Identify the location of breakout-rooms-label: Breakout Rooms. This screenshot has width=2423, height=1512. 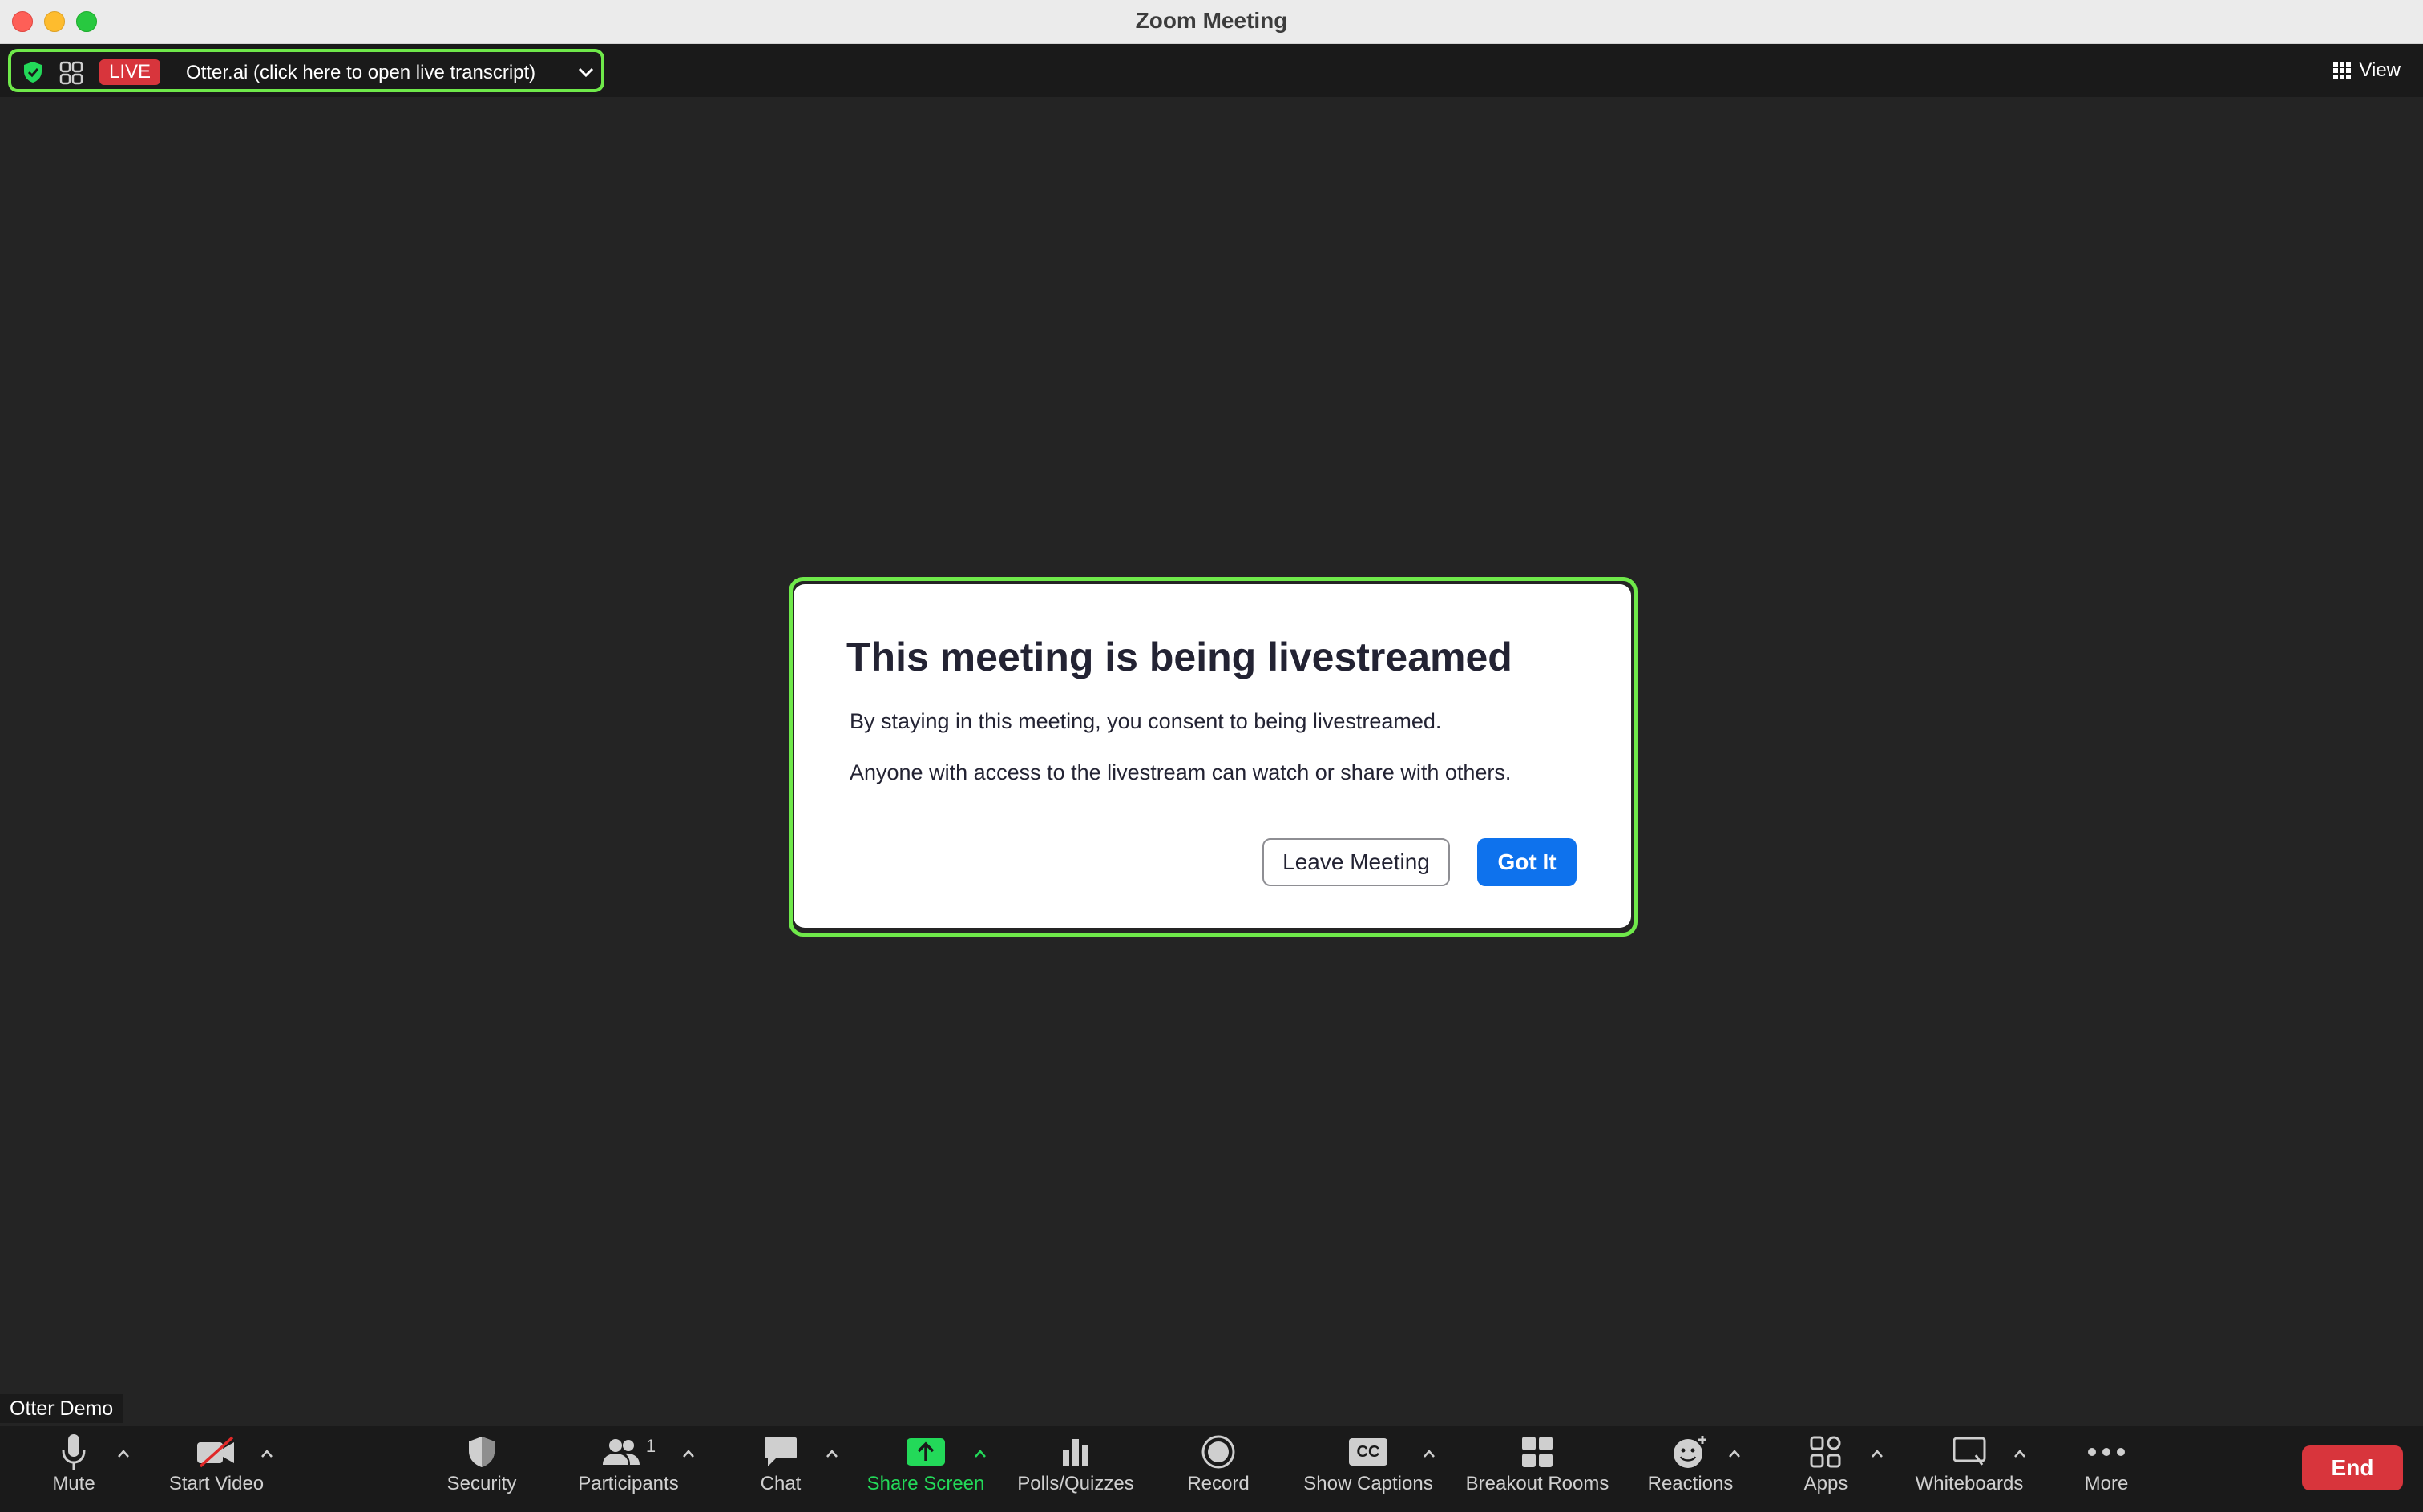
(1537, 1484).